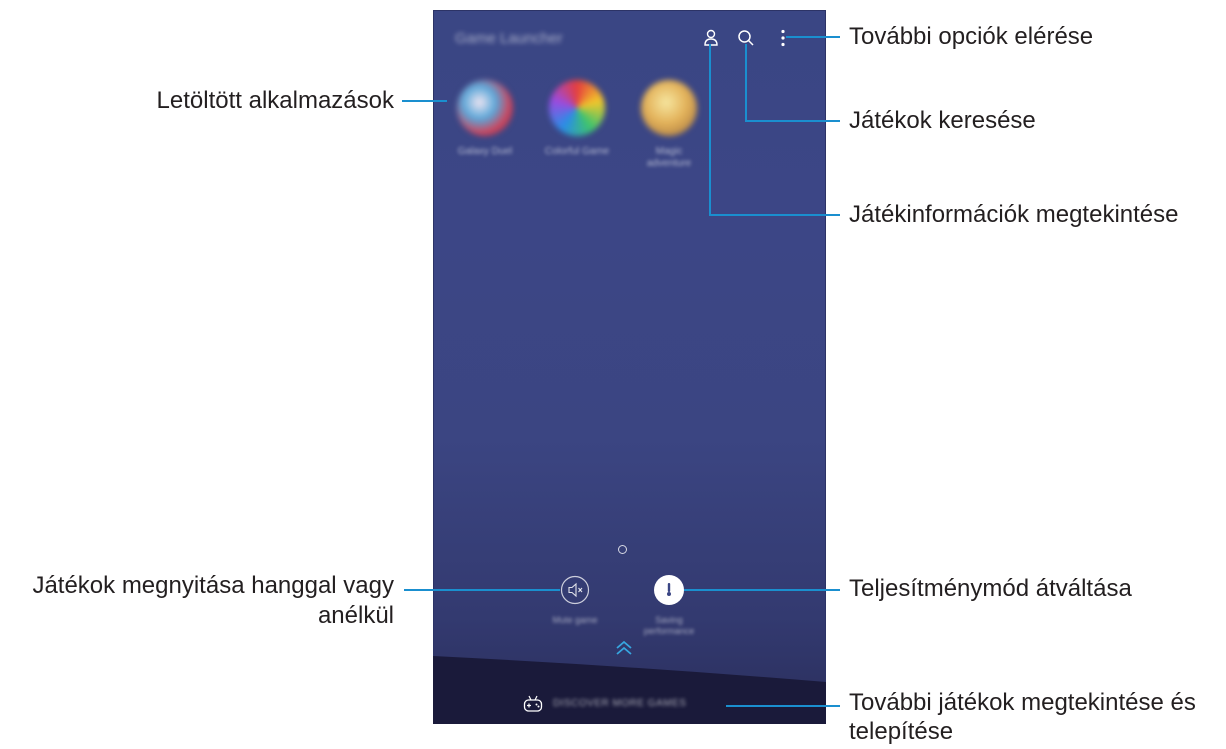  What do you see at coordinates (813, 37) in the screenshot?
I see `callout-line-more-options` at bounding box center [813, 37].